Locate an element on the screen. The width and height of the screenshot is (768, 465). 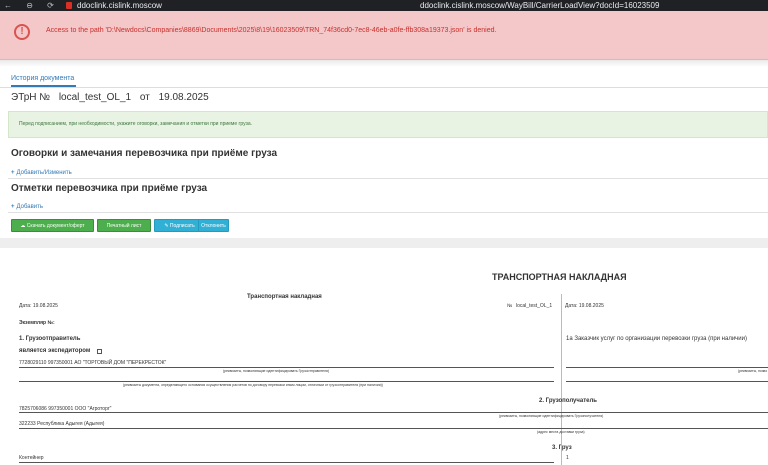
hint-customer: (реквизиты, позво is located at coordinates (753, 371).